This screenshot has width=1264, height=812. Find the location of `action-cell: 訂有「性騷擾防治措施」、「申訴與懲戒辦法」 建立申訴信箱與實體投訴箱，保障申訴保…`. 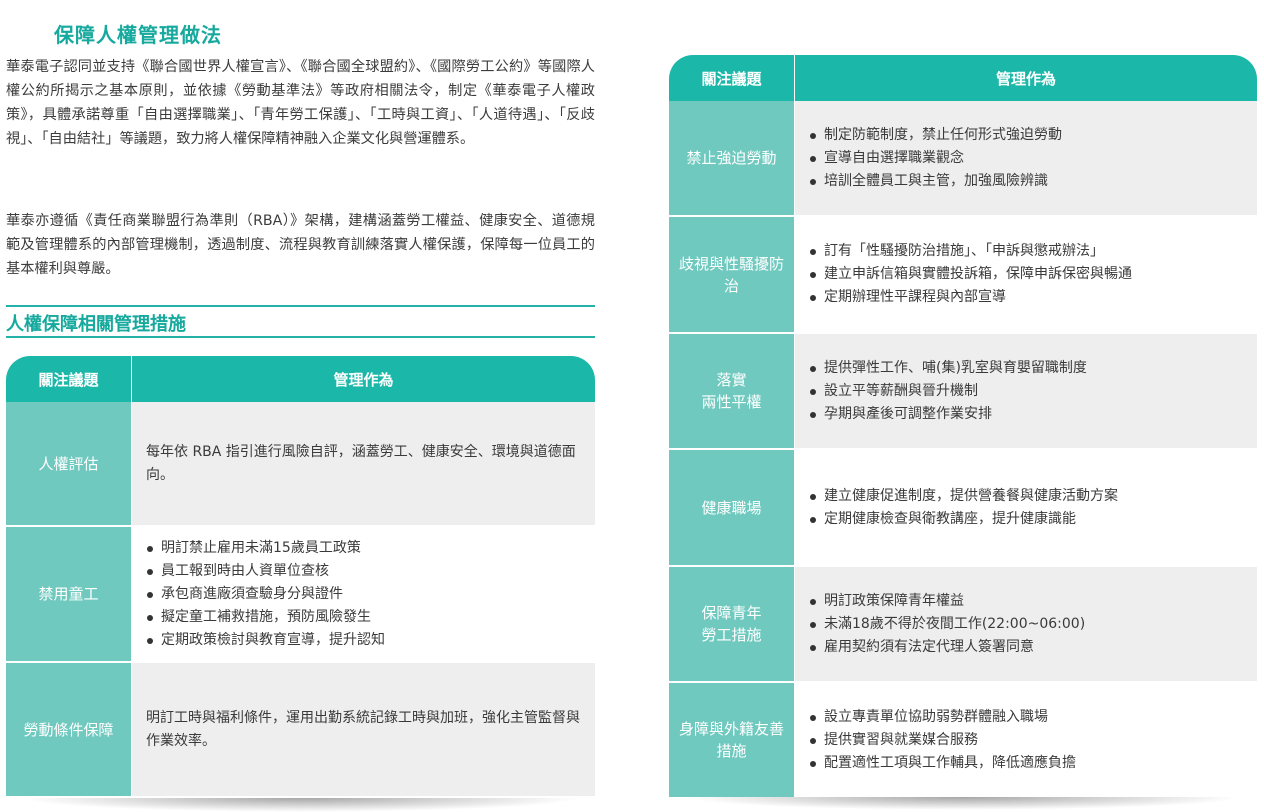

action-cell: 訂有「性騷擾防治措施」、「申訴與懲戒辦法」 建立申訴信箱與實體投訴箱，保障申訴保… is located at coordinates (1026, 275).